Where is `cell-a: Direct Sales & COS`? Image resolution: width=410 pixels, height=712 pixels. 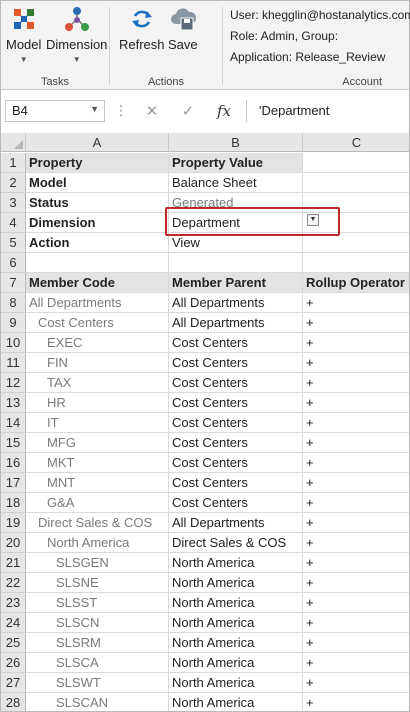
cell-a: Direct Sales & COS is located at coordinates (97, 523).